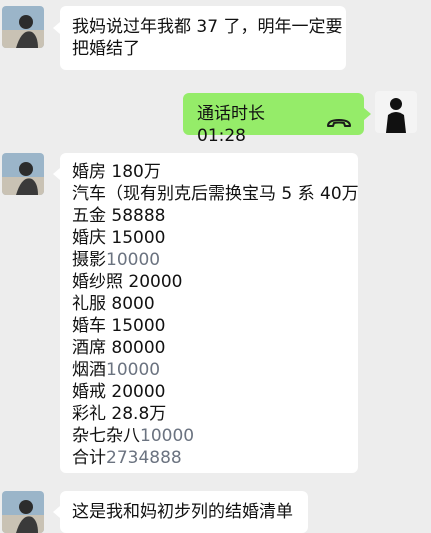  What do you see at coordinates (203, 38) in the screenshot?
I see `message-bubble: 我妈说过年我都 37 了，明年一定要 把婚结了` at bounding box center [203, 38].